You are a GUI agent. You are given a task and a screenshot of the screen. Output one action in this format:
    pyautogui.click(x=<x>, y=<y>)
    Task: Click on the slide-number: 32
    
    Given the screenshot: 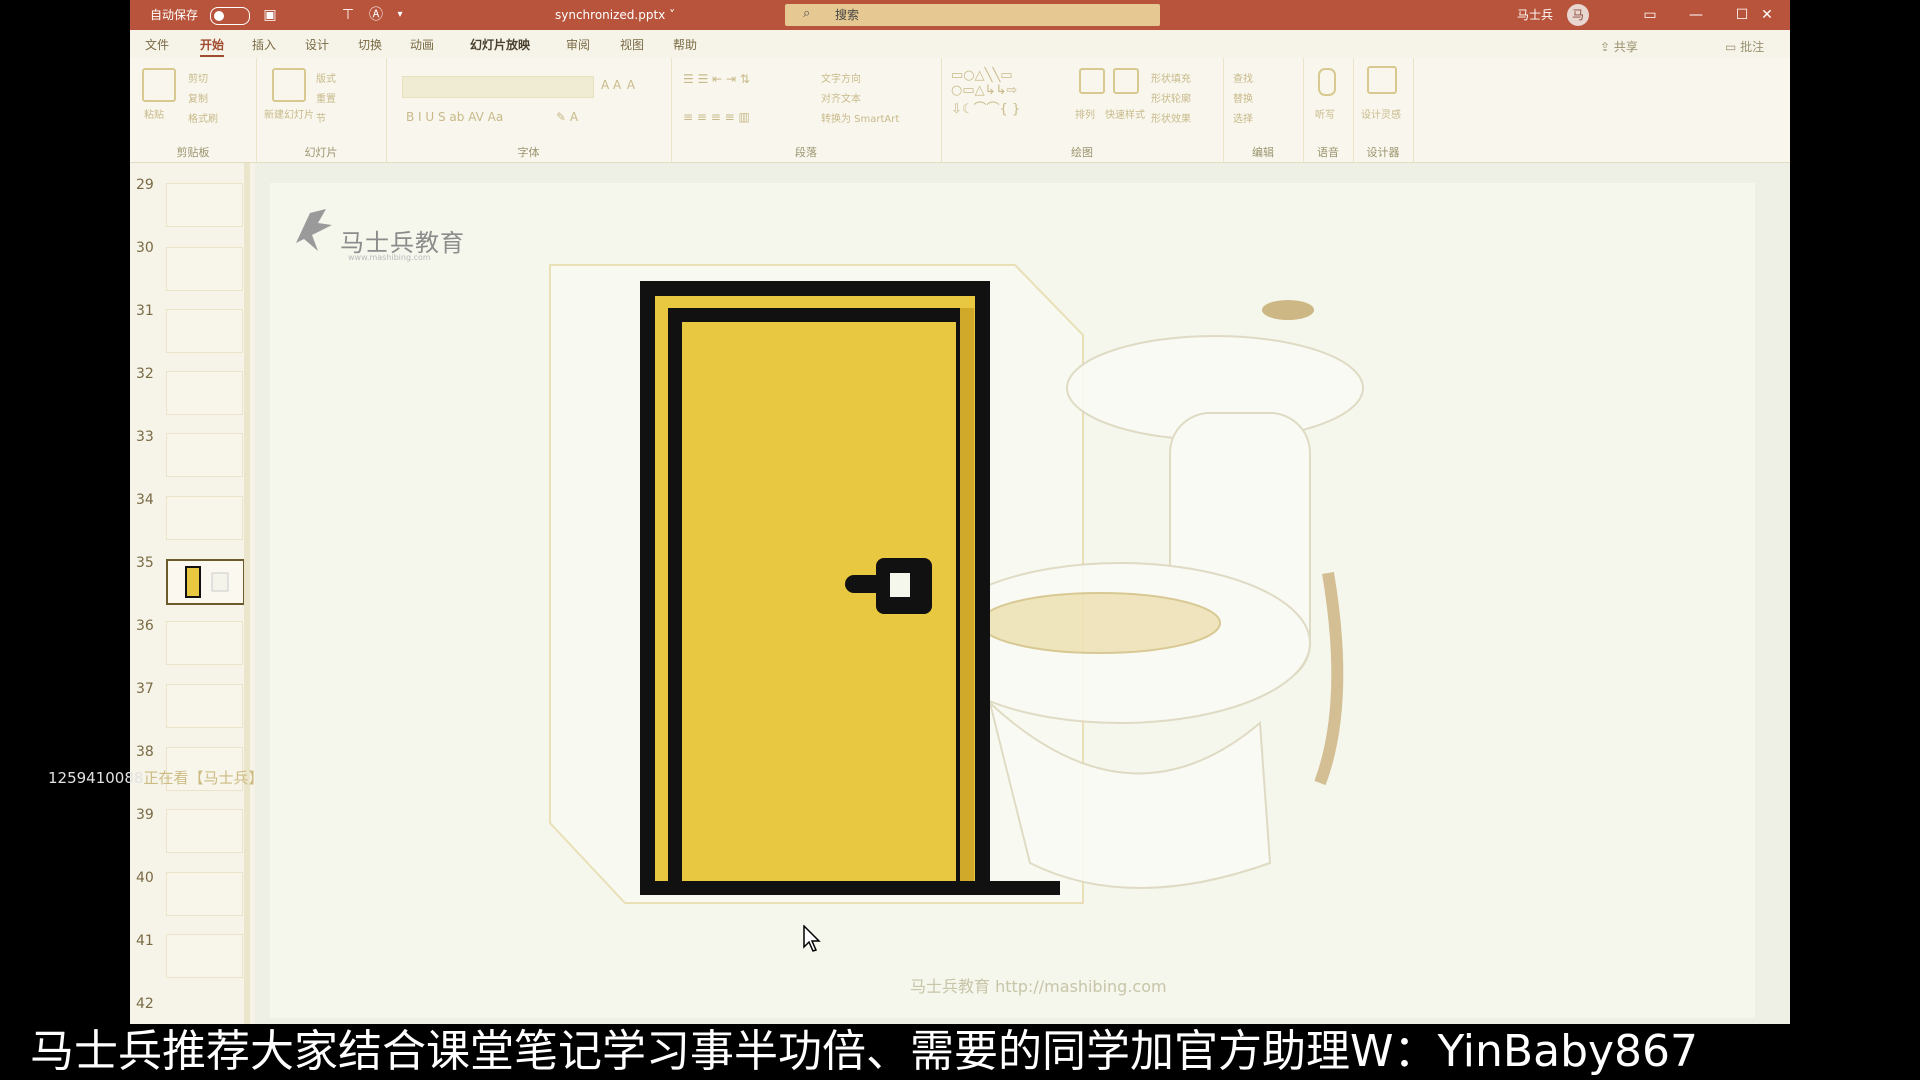 What is the action you would take?
    pyautogui.click(x=145, y=374)
    